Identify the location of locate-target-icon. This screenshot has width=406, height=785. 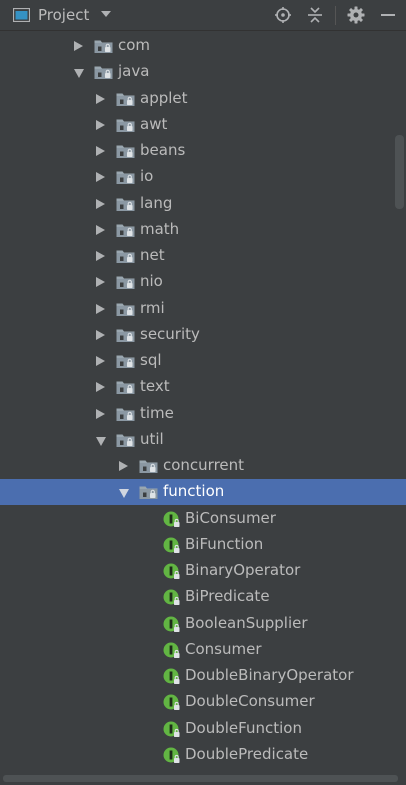
(283, 15).